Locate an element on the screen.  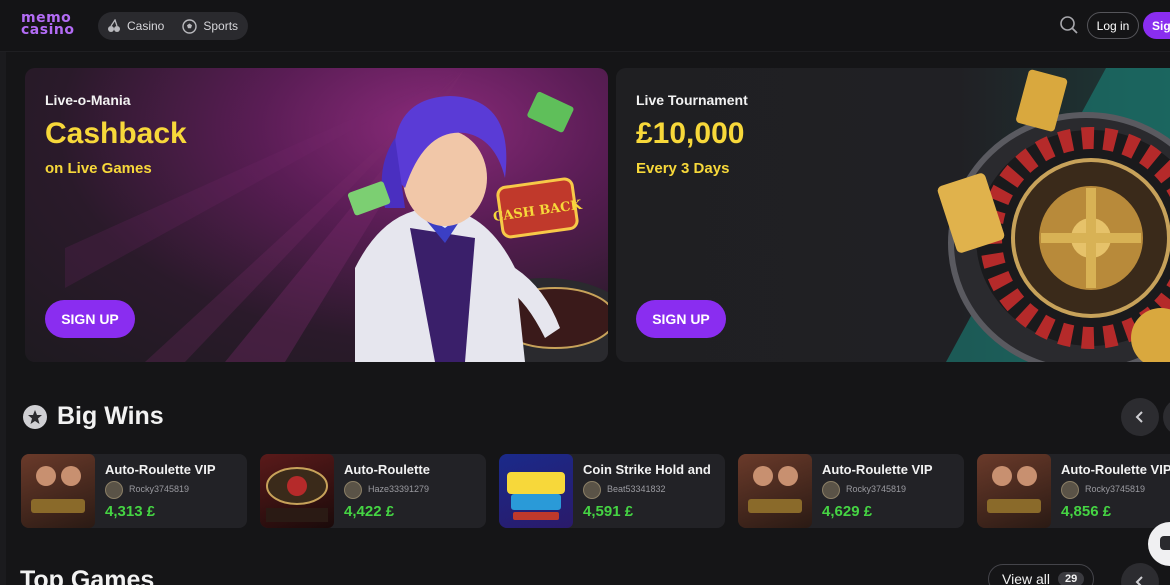
cherries-icon is located at coordinates (114, 25).